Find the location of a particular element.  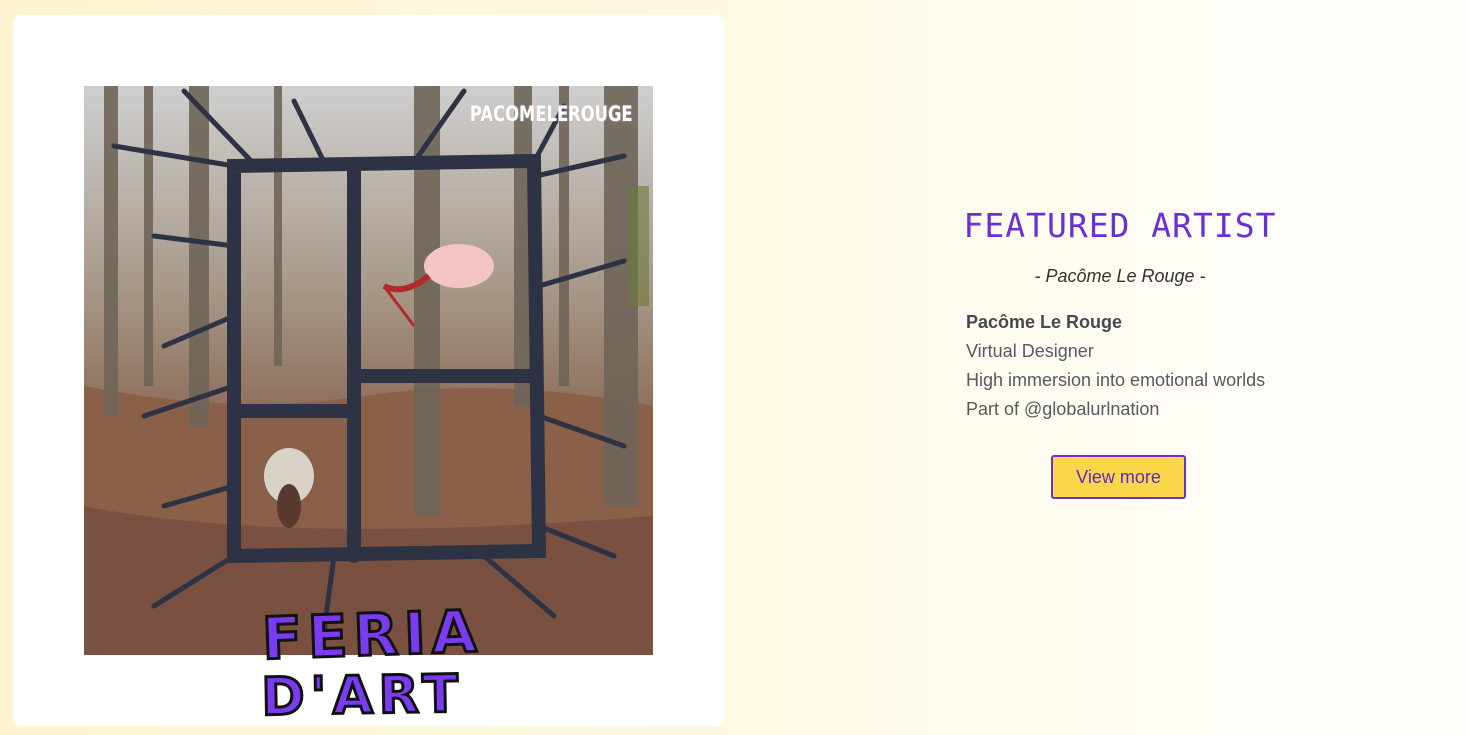

artist-tagline: High immersion into emotional worlds is located at coordinates (1116, 380).